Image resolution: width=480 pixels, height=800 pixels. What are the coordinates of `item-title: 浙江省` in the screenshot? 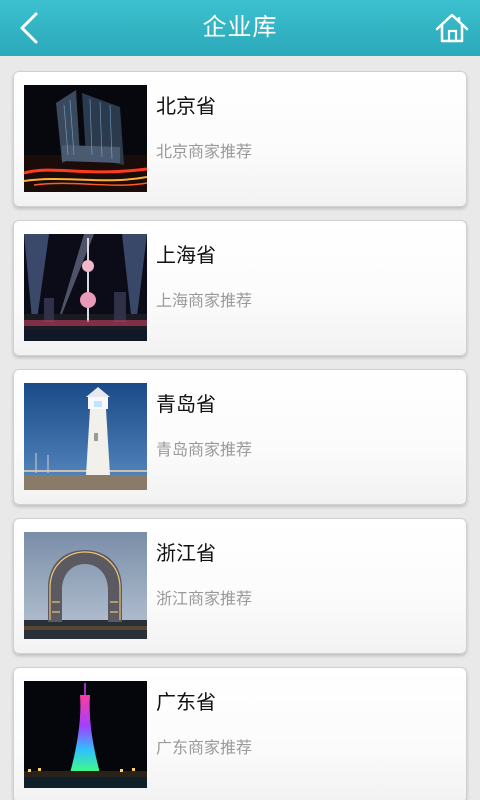 It's located at (186, 553).